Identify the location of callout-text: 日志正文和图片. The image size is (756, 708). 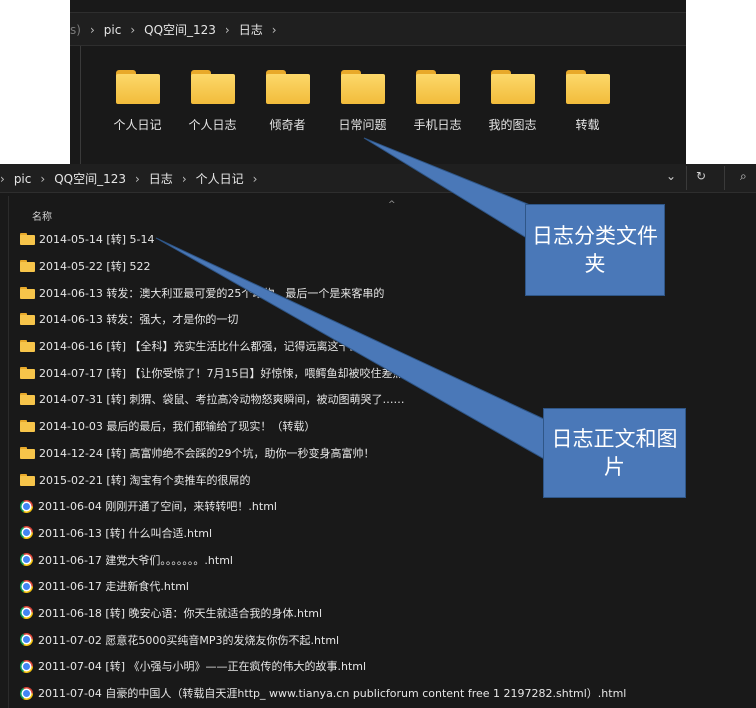
(614, 453).